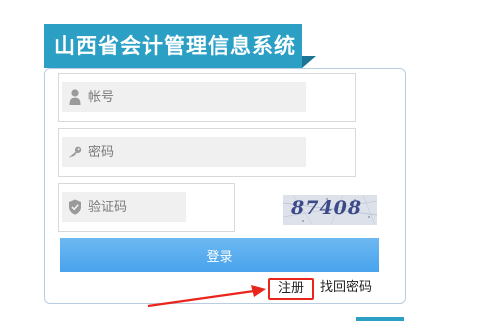 This screenshot has height=321, width=482. Describe the element at coordinates (206, 296) in the screenshot. I see `annotation-arrow` at that location.